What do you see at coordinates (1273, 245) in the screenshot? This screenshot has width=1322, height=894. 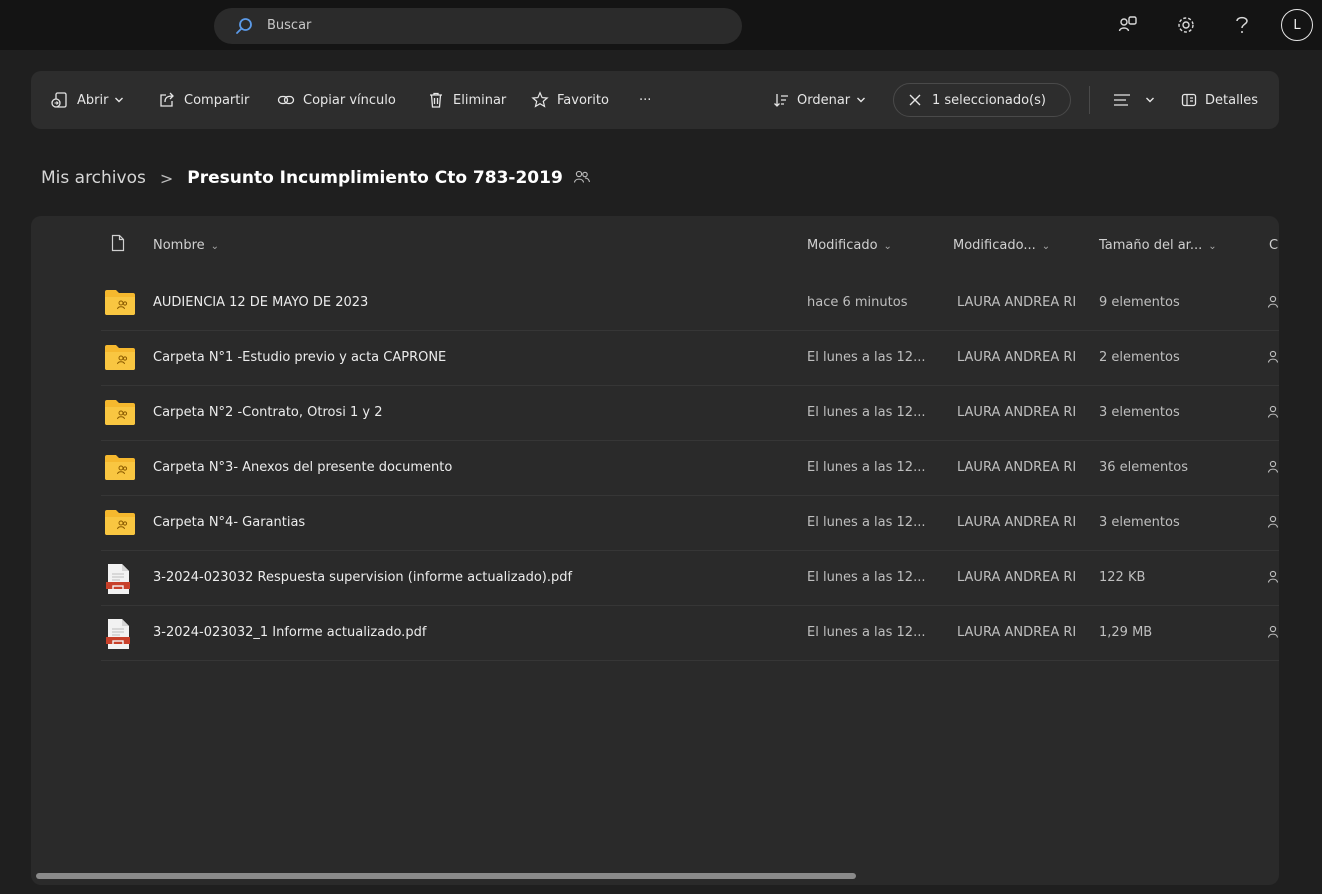 I see `column-header-sharing: C` at bounding box center [1273, 245].